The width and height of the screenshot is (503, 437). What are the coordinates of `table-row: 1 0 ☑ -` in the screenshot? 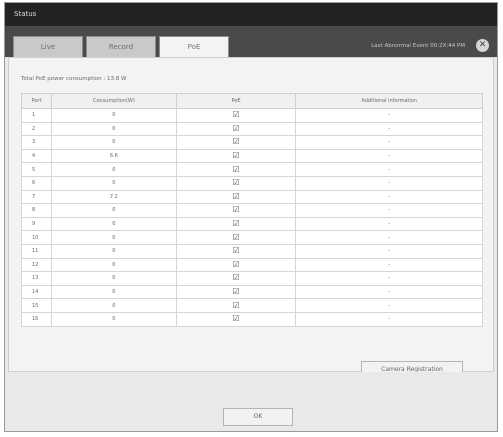 It's located at (252, 115).